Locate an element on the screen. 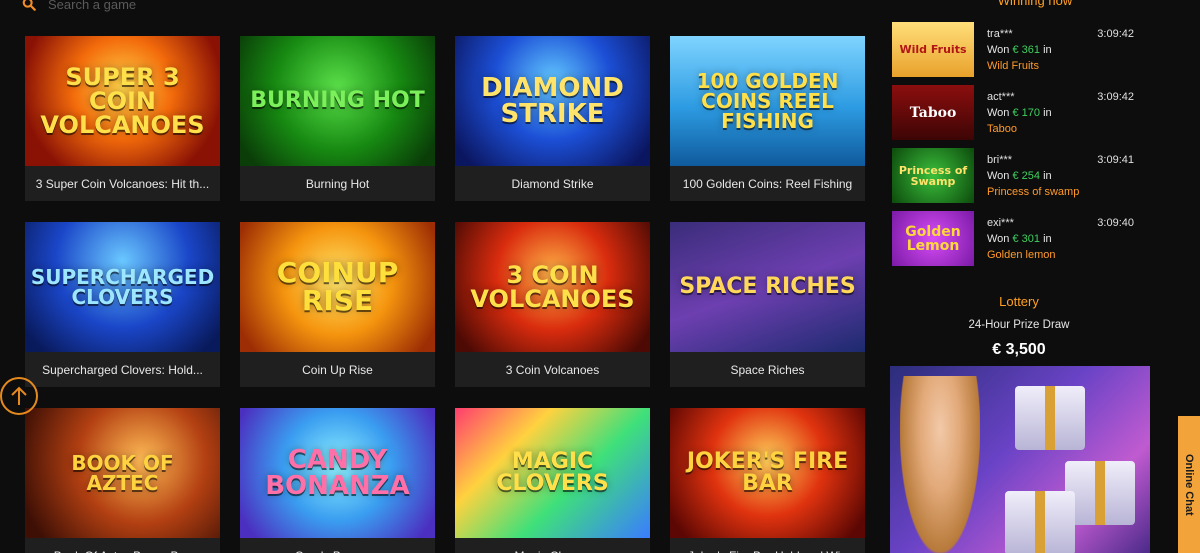 This screenshot has height=553, width=1200. win-amount: € 254 is located at coordinates (1026, 176).